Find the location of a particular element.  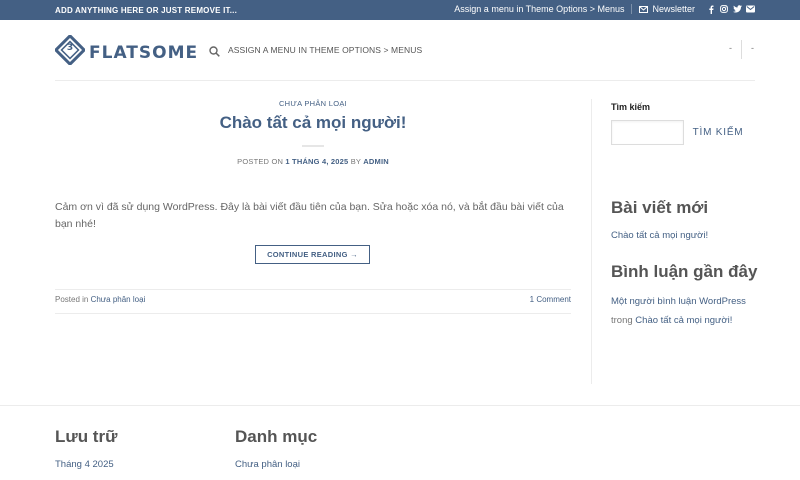

sidebar-search-button: TÌM KIẾM is located at coordinates (718, 145).